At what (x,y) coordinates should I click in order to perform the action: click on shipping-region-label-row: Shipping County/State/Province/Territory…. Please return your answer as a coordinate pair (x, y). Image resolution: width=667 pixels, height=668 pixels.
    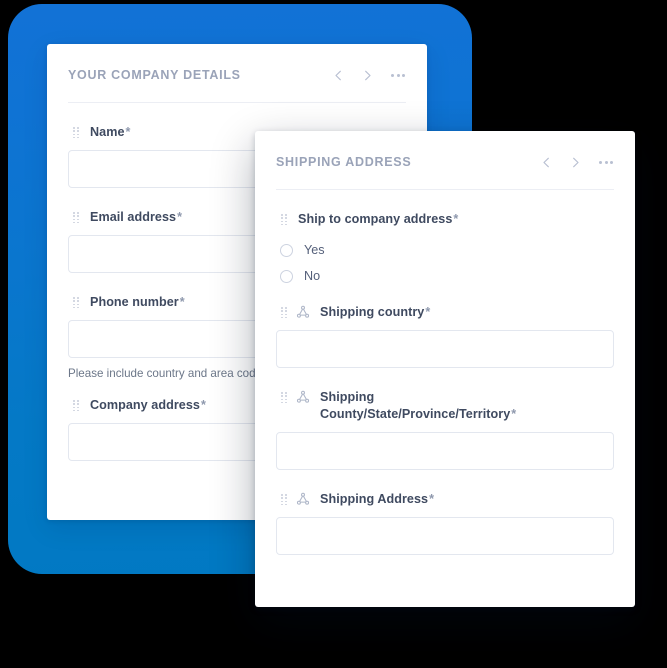
    Looking at the image, I should click on (445, 406).